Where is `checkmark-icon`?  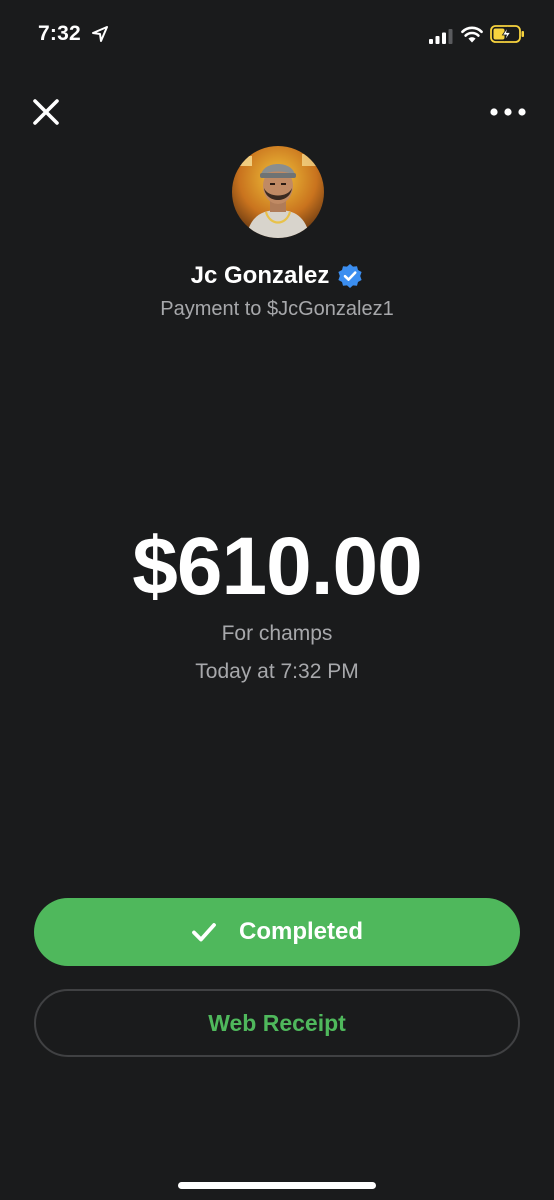 checkmark-icon is located at coordinates (204, 932).